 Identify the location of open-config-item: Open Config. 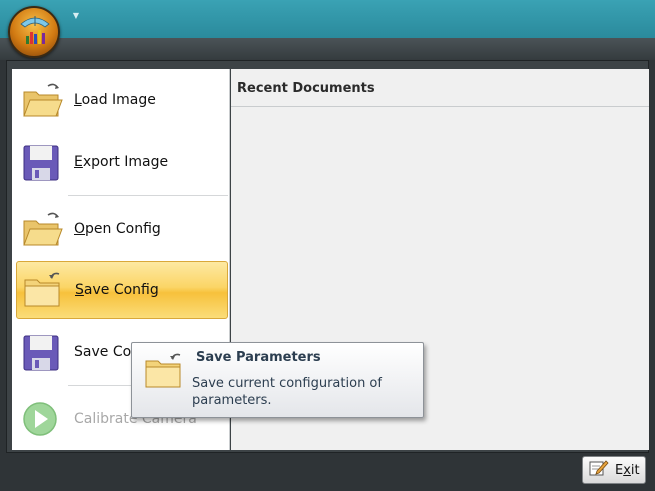
(122, 229).